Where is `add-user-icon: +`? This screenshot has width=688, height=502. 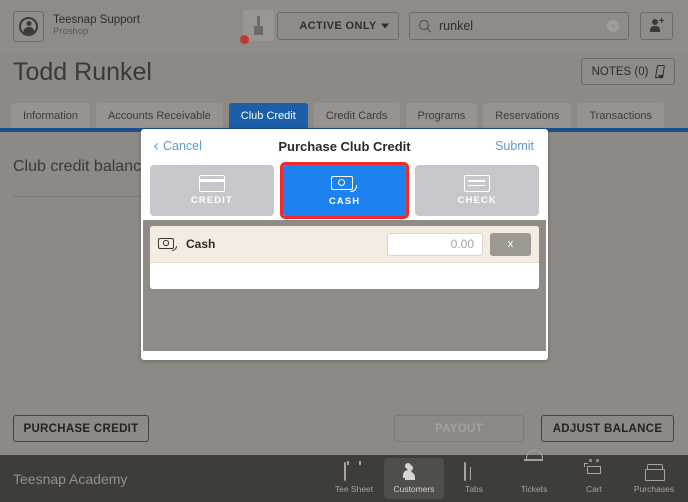
add-user-icon: + is located at coordinates (657, 25).